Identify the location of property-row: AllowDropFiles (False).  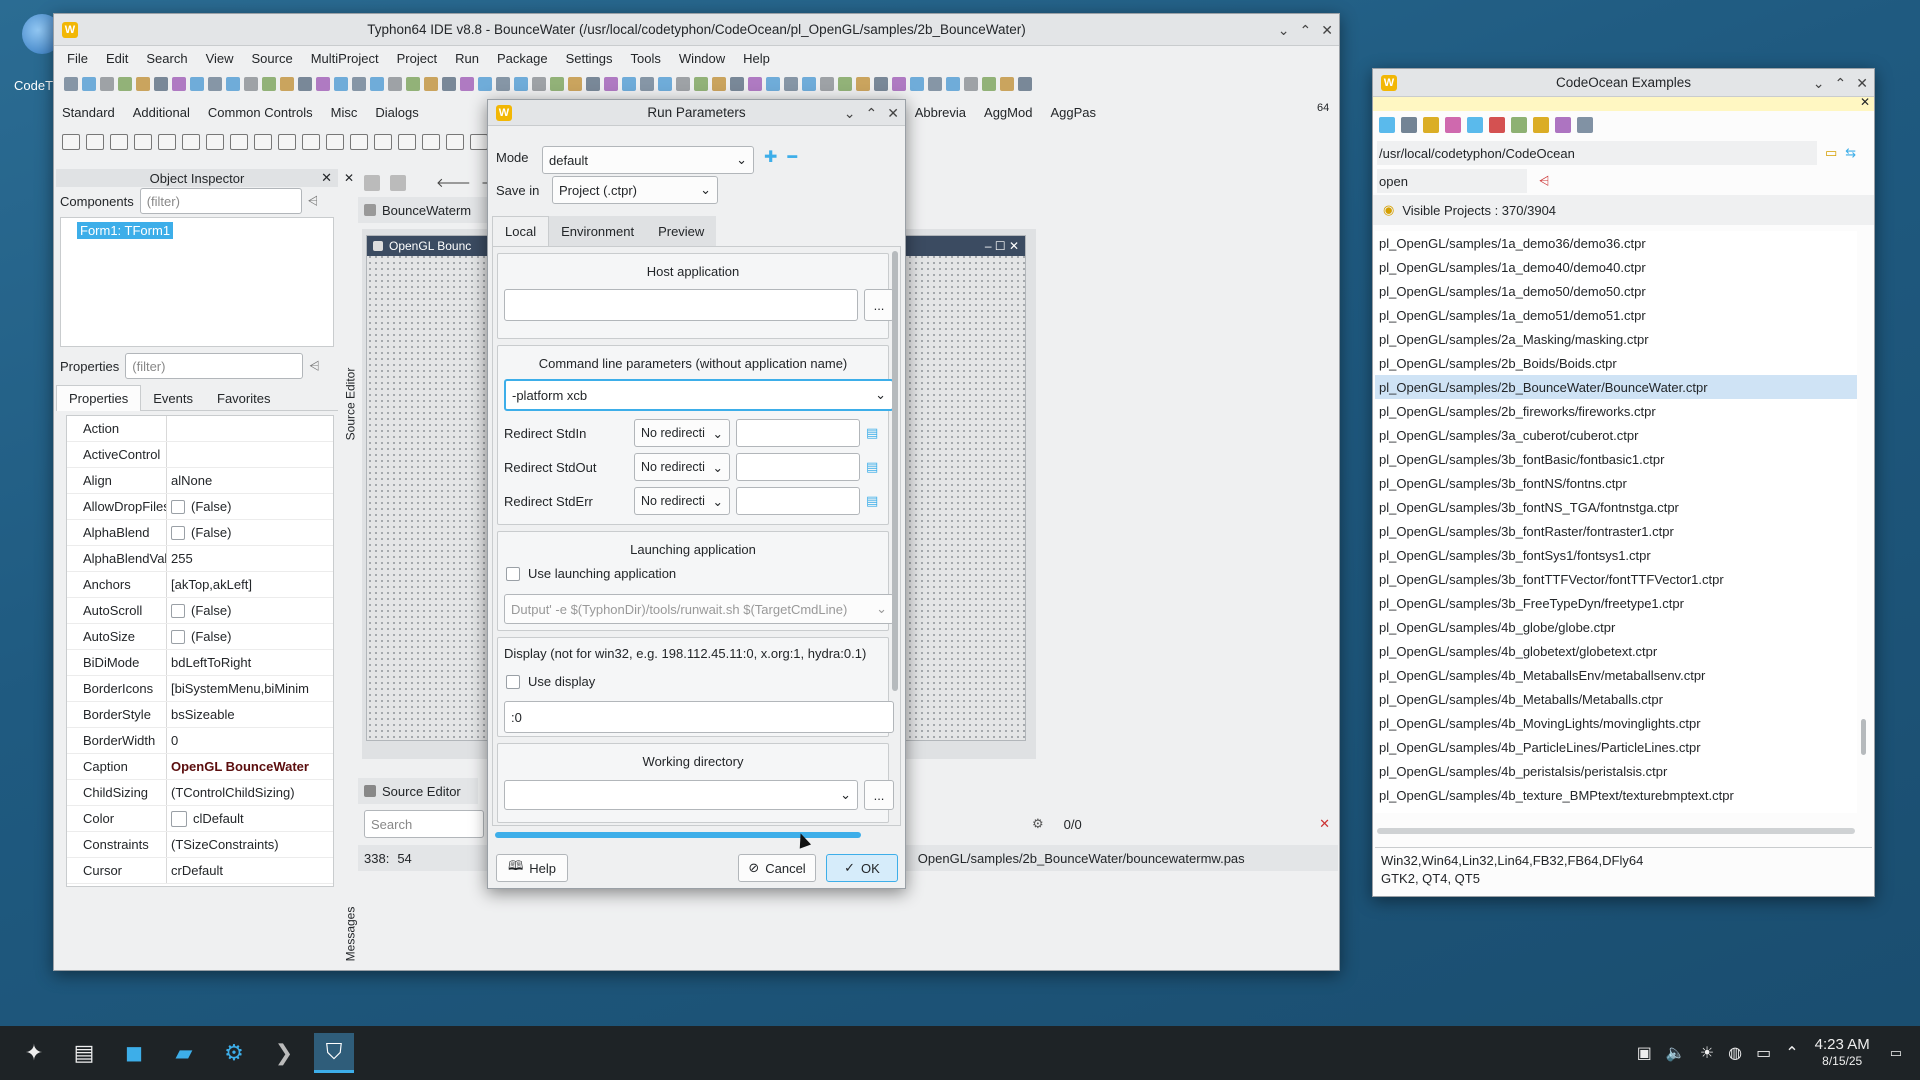
(200, 507).